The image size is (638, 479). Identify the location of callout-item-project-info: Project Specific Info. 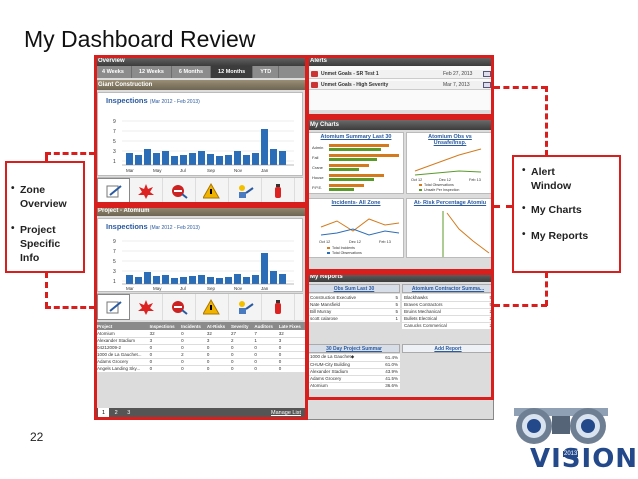
(45, 243).